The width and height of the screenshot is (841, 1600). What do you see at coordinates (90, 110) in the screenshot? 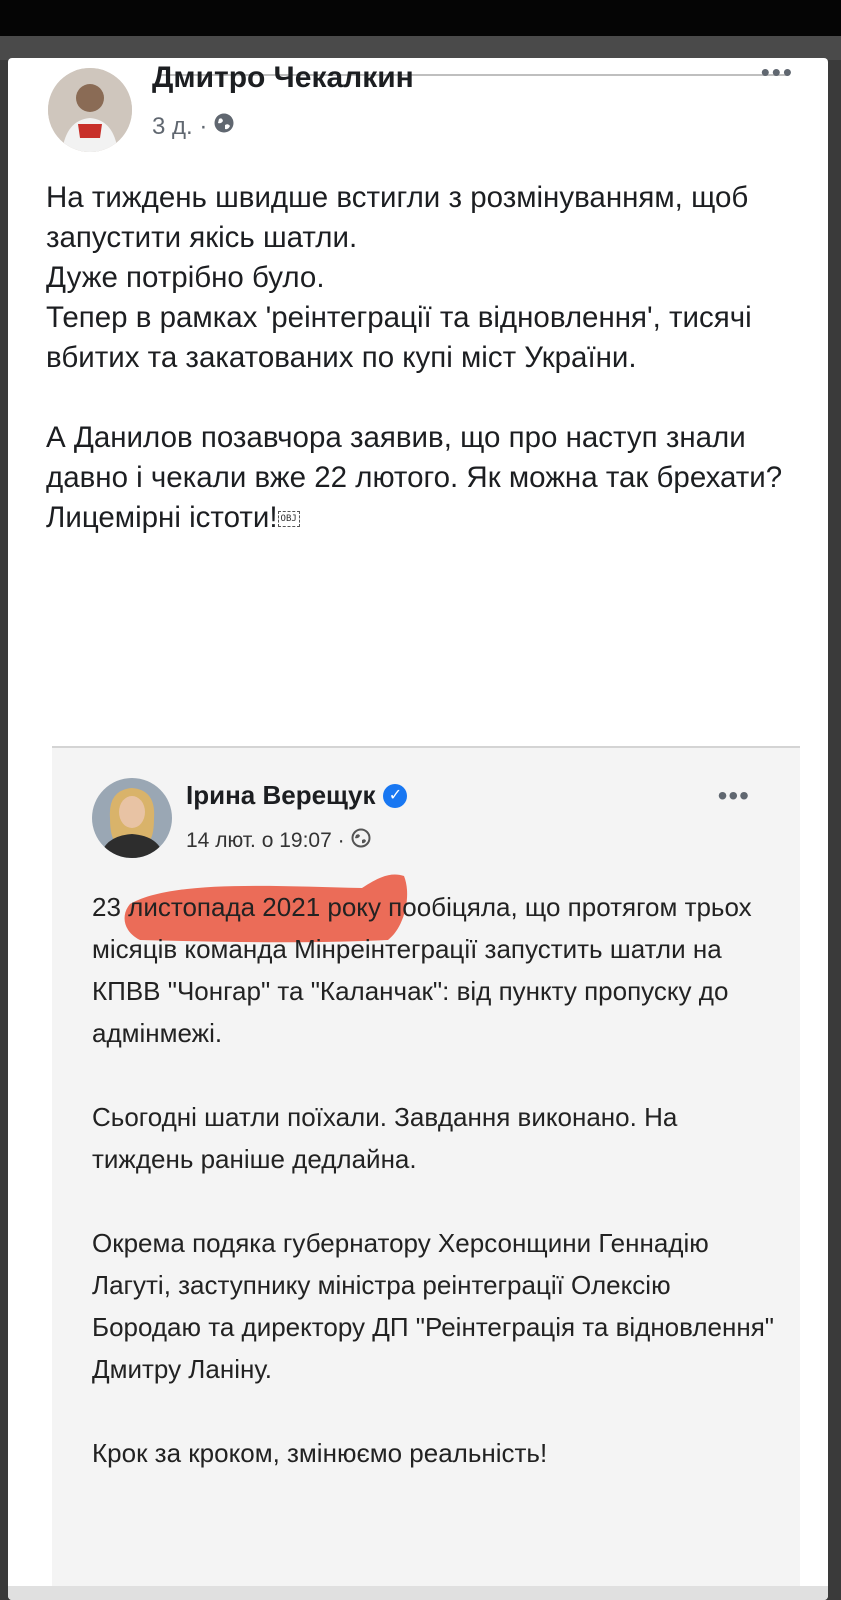
I see `author-avatar` at bounding box center [90, 110].